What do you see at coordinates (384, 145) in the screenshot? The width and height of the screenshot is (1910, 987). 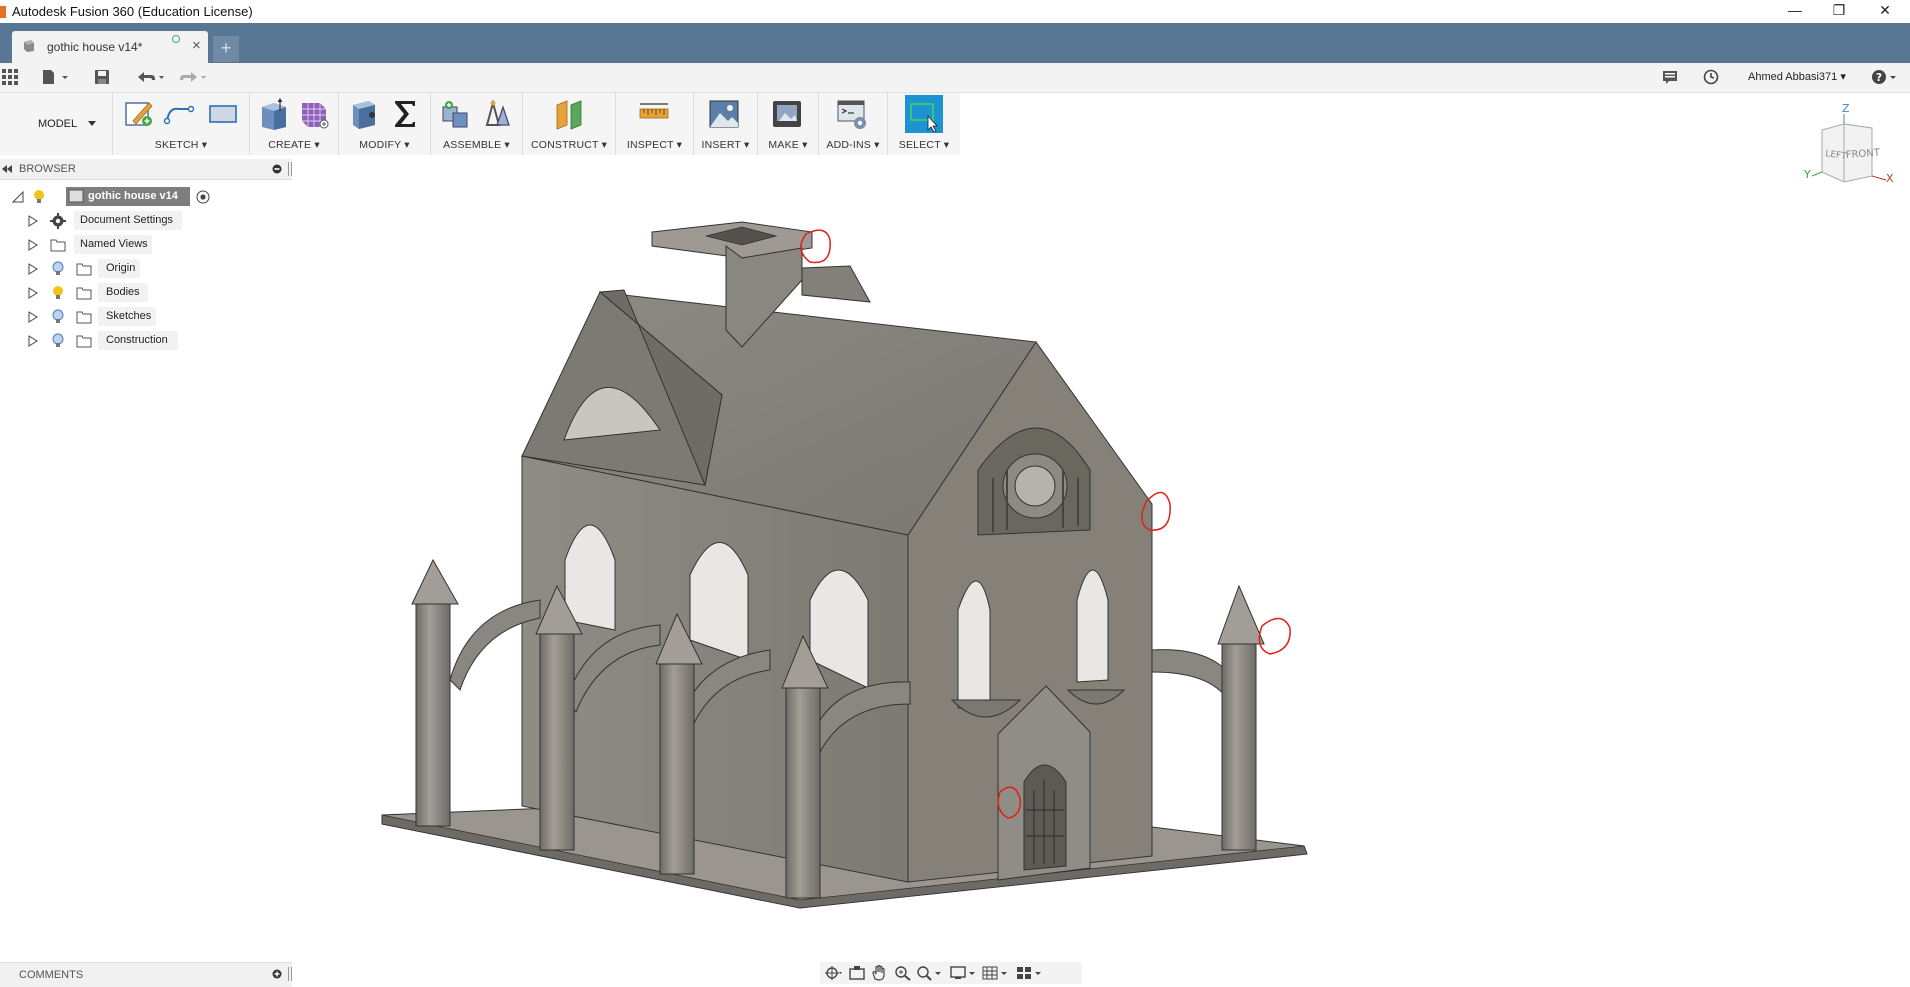 I see `modify-menu: MODIFY ▾` at bounding box center [384, 145].